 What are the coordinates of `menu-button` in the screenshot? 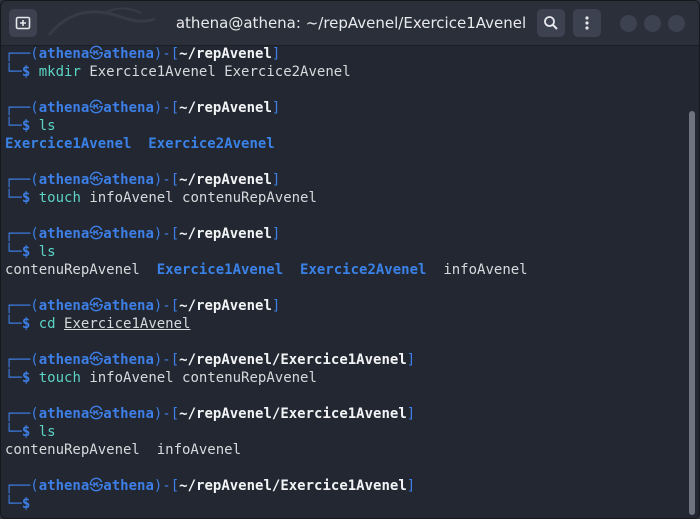 It's located at (587, 23).